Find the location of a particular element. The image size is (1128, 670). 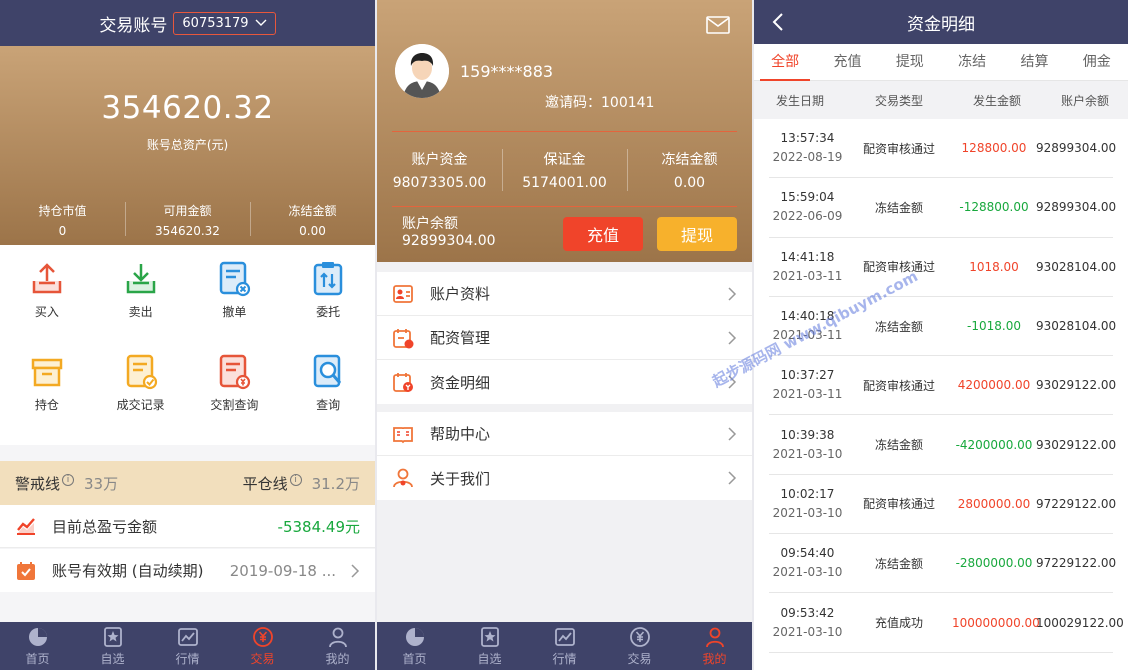

tab-deposit: 充值 is located at coordinates (847, 62).